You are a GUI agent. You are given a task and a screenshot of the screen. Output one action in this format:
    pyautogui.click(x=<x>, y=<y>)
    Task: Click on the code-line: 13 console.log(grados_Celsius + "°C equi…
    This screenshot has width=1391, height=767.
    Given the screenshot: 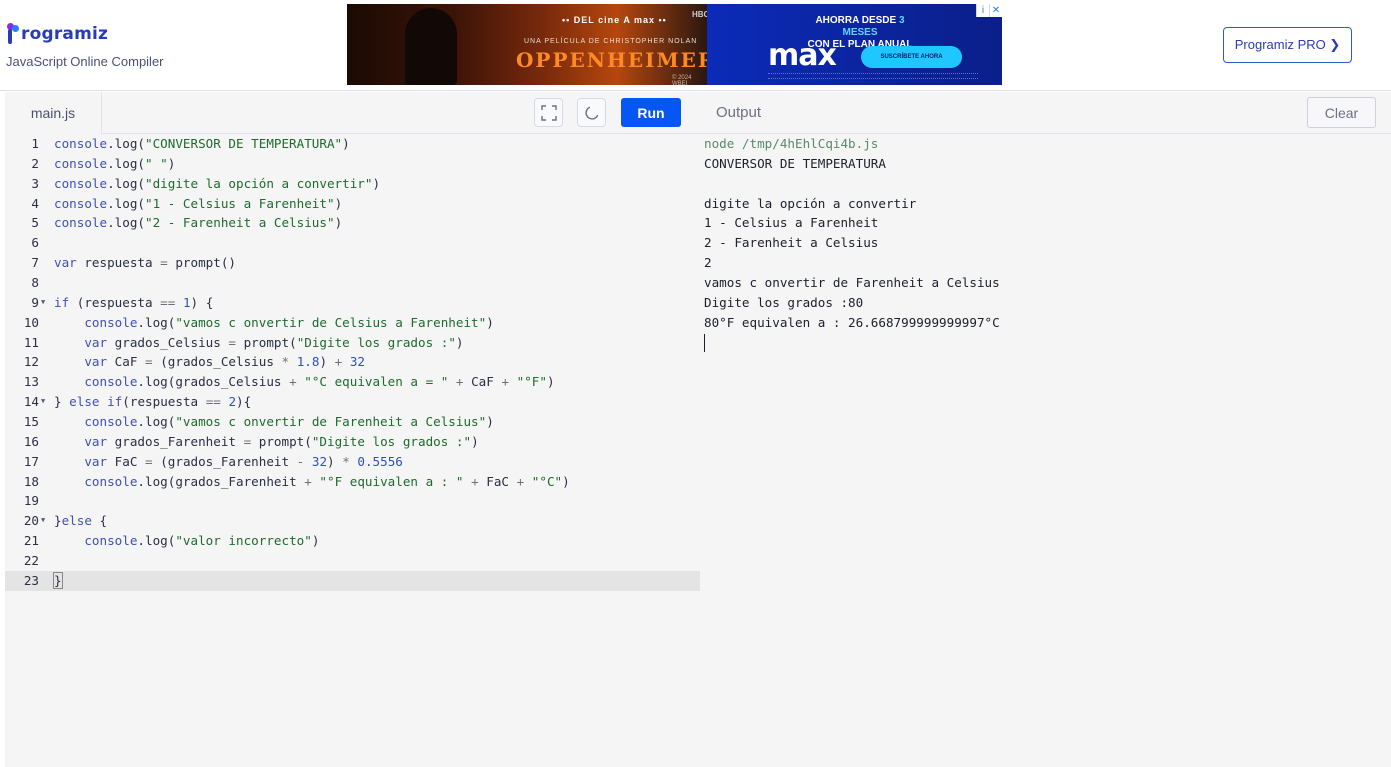 What is the action you would take?
    pyautogui.click(x=352, y=382)
    